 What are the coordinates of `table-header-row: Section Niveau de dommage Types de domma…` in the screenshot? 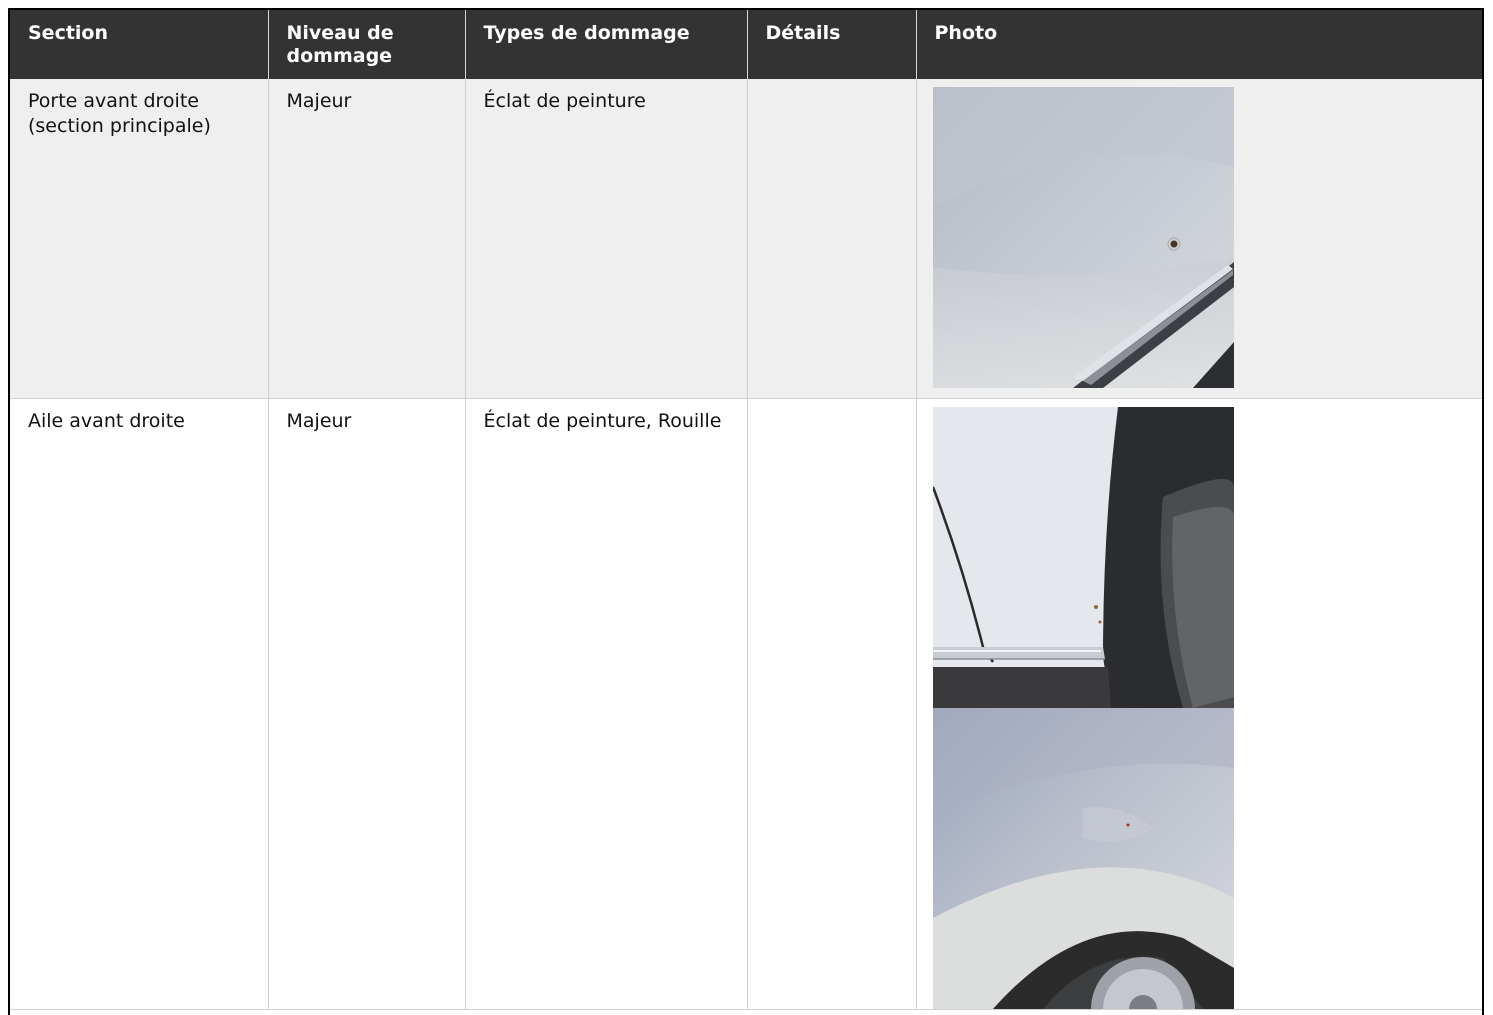 It's located at (746, 44).